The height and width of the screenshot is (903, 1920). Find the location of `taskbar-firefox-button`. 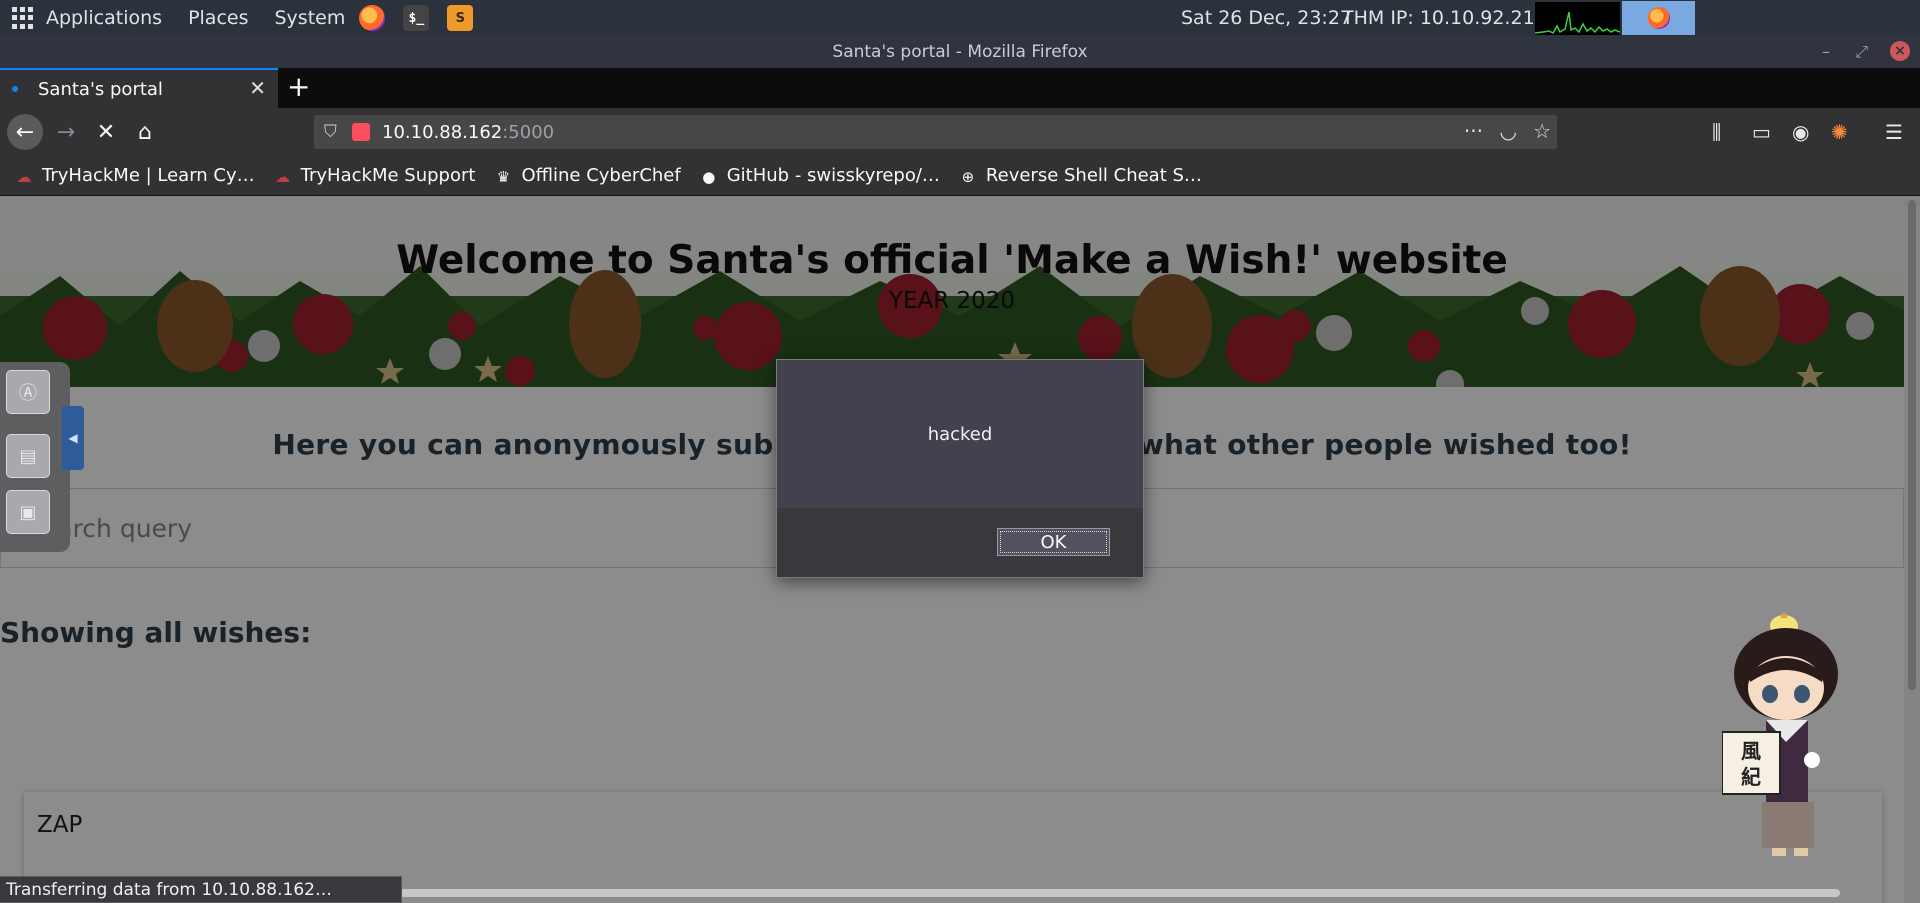

taskbar-firefox-button is located at coordinates (1658, 18).